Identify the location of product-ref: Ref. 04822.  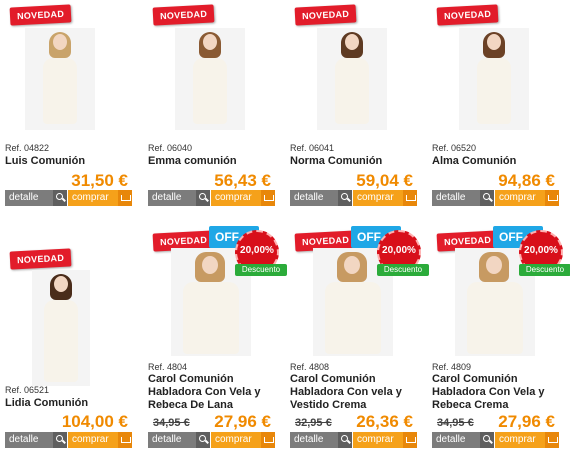
(27, 148).